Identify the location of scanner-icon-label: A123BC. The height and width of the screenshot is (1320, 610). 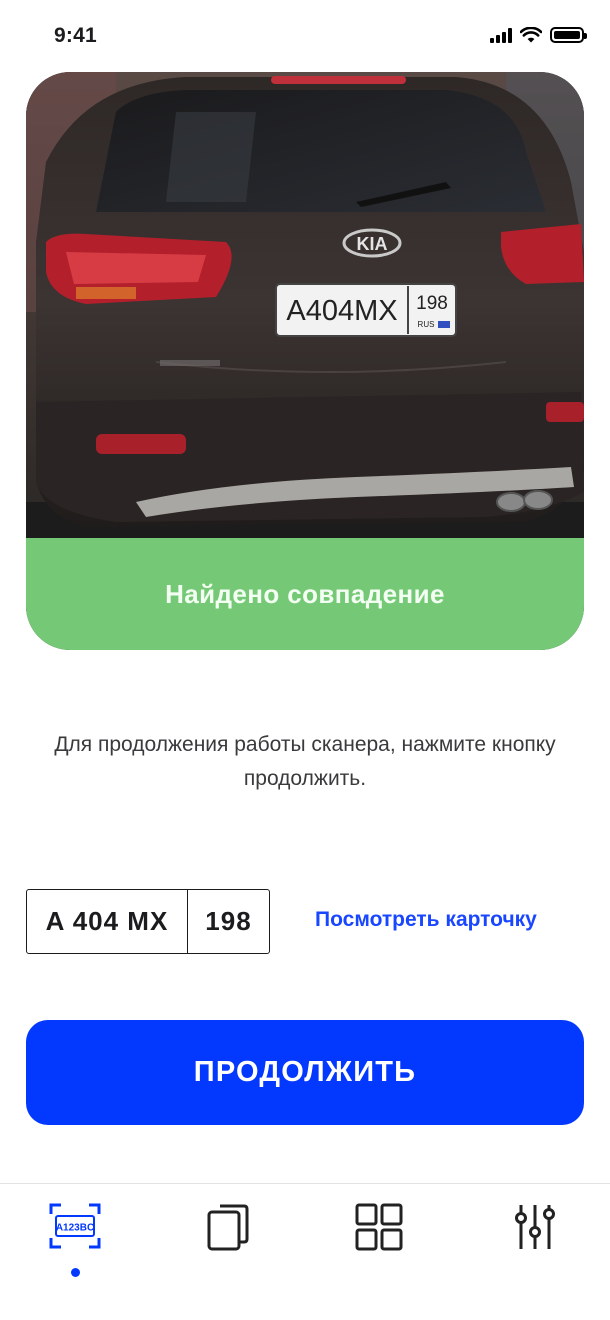
(75, 1228).